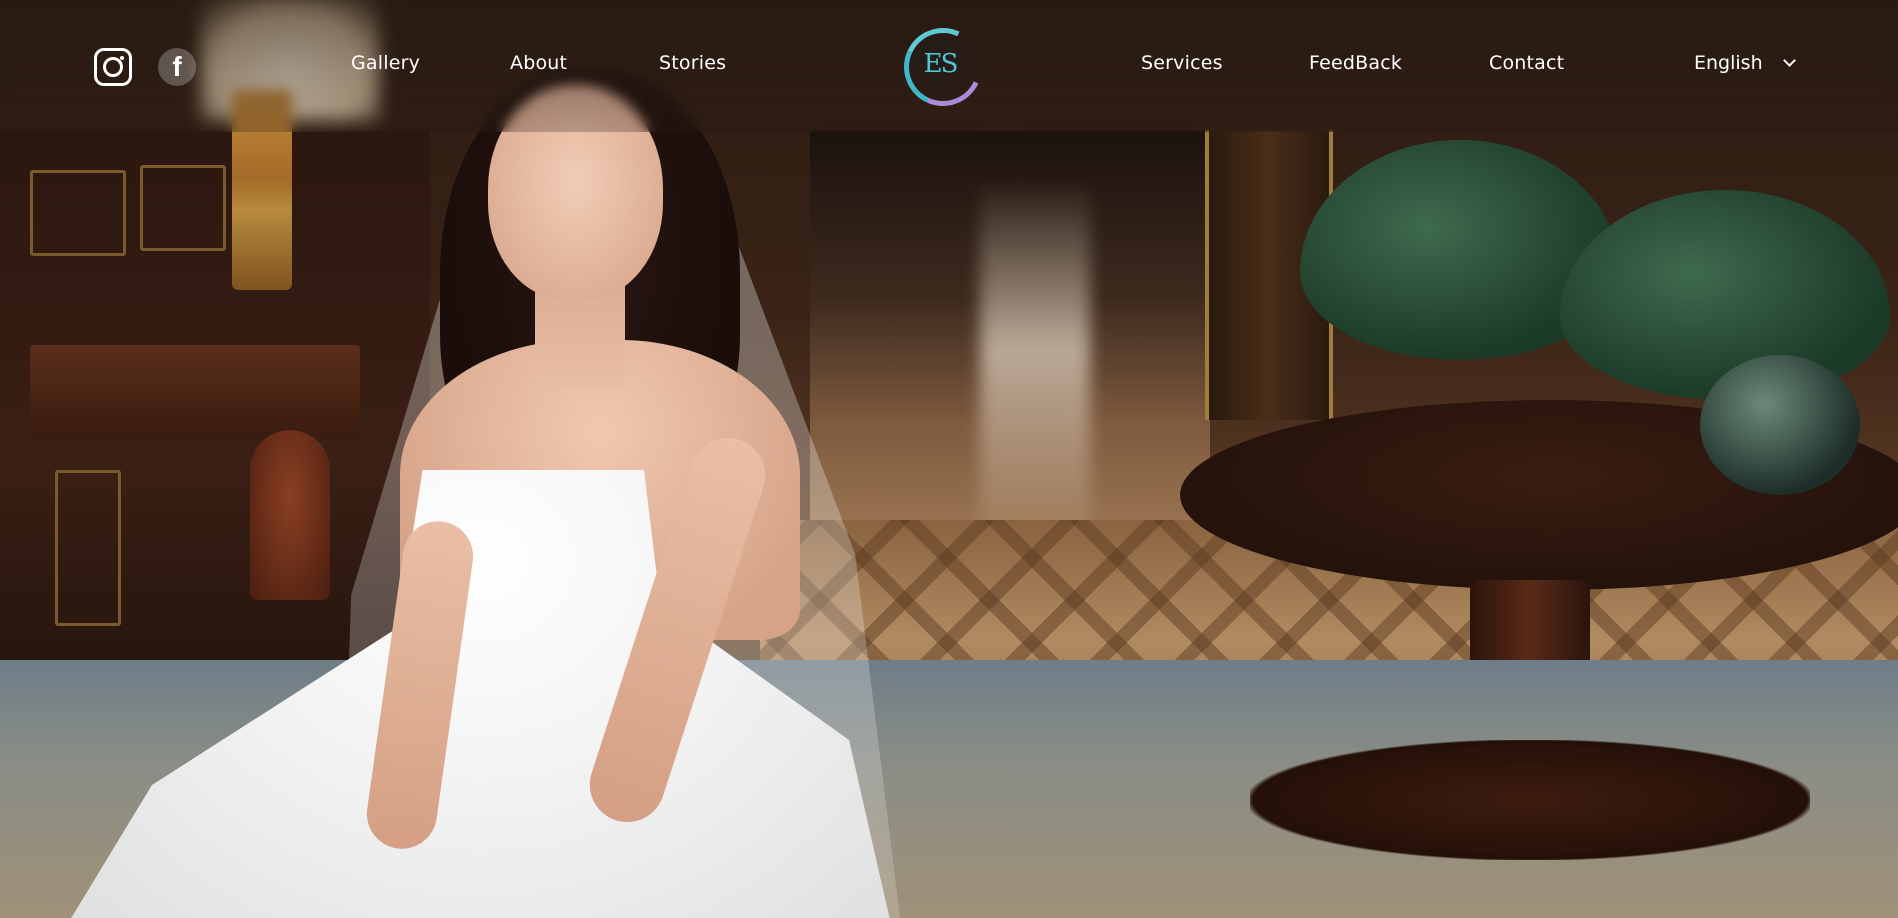 This screenshot has width=1898, height=918. I want to click on plant-leaves, so click(1725, 295).